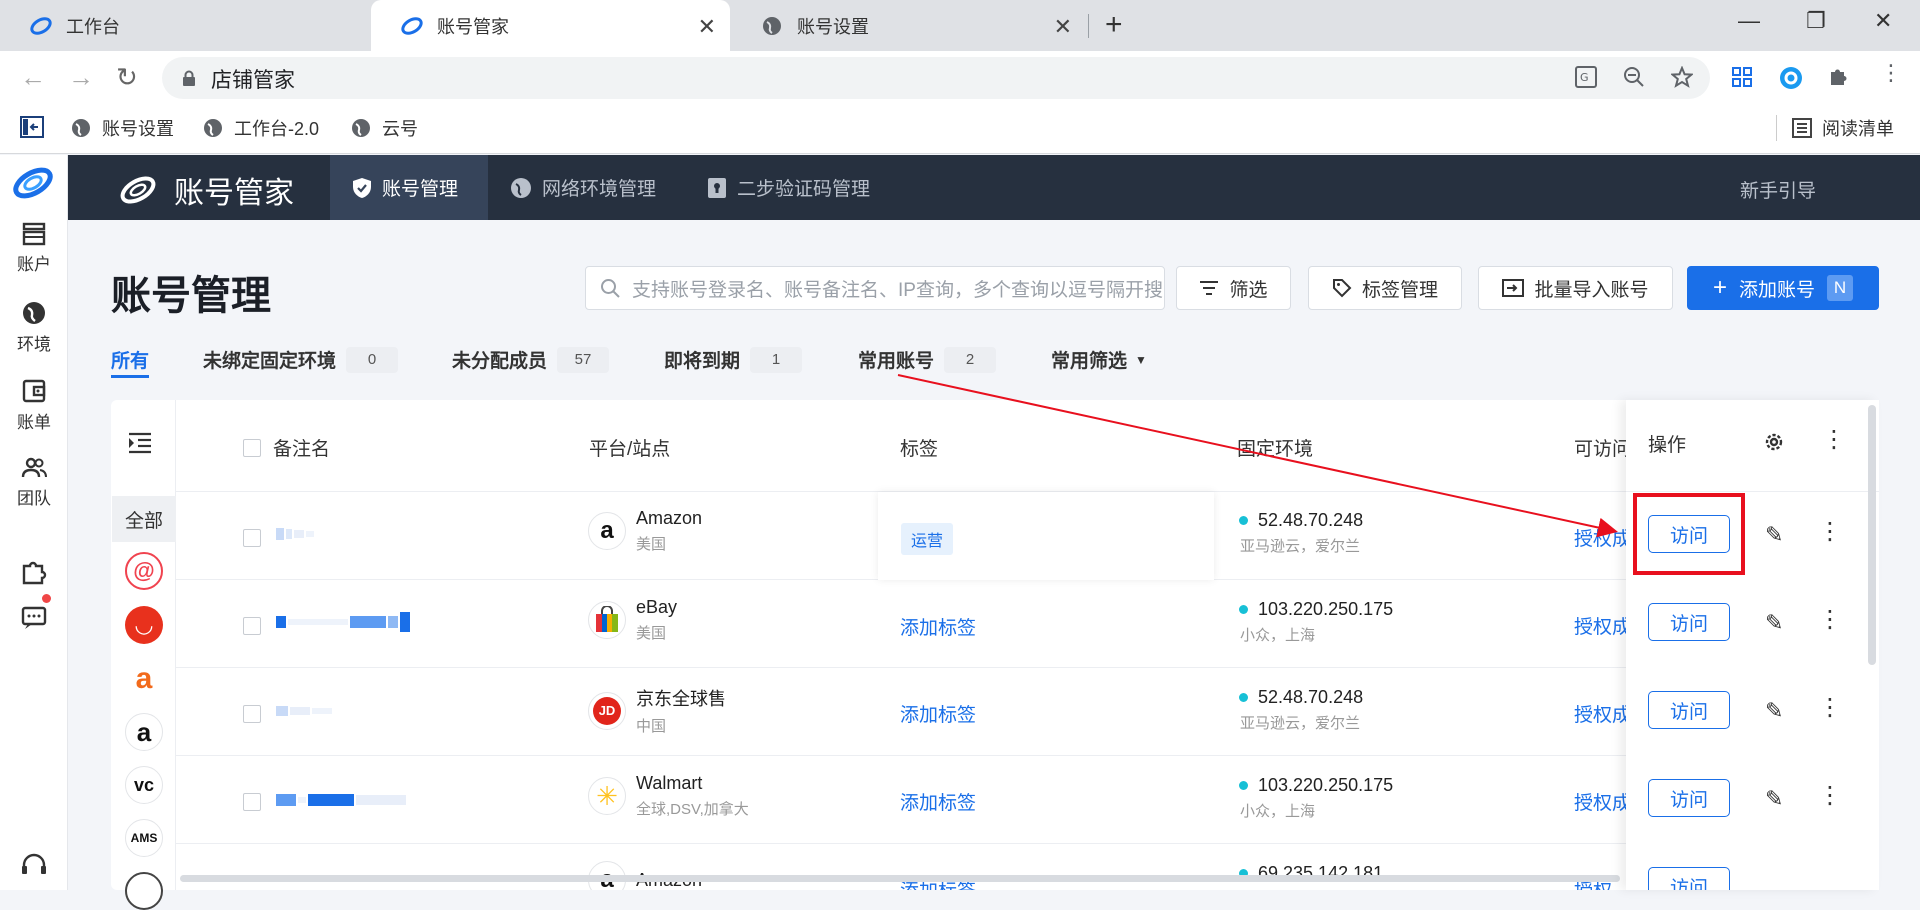 The height and width of the screenshot is (910, 1920). I want to click on platform-filter-aliexpress-icon: @, so click(144, 571).